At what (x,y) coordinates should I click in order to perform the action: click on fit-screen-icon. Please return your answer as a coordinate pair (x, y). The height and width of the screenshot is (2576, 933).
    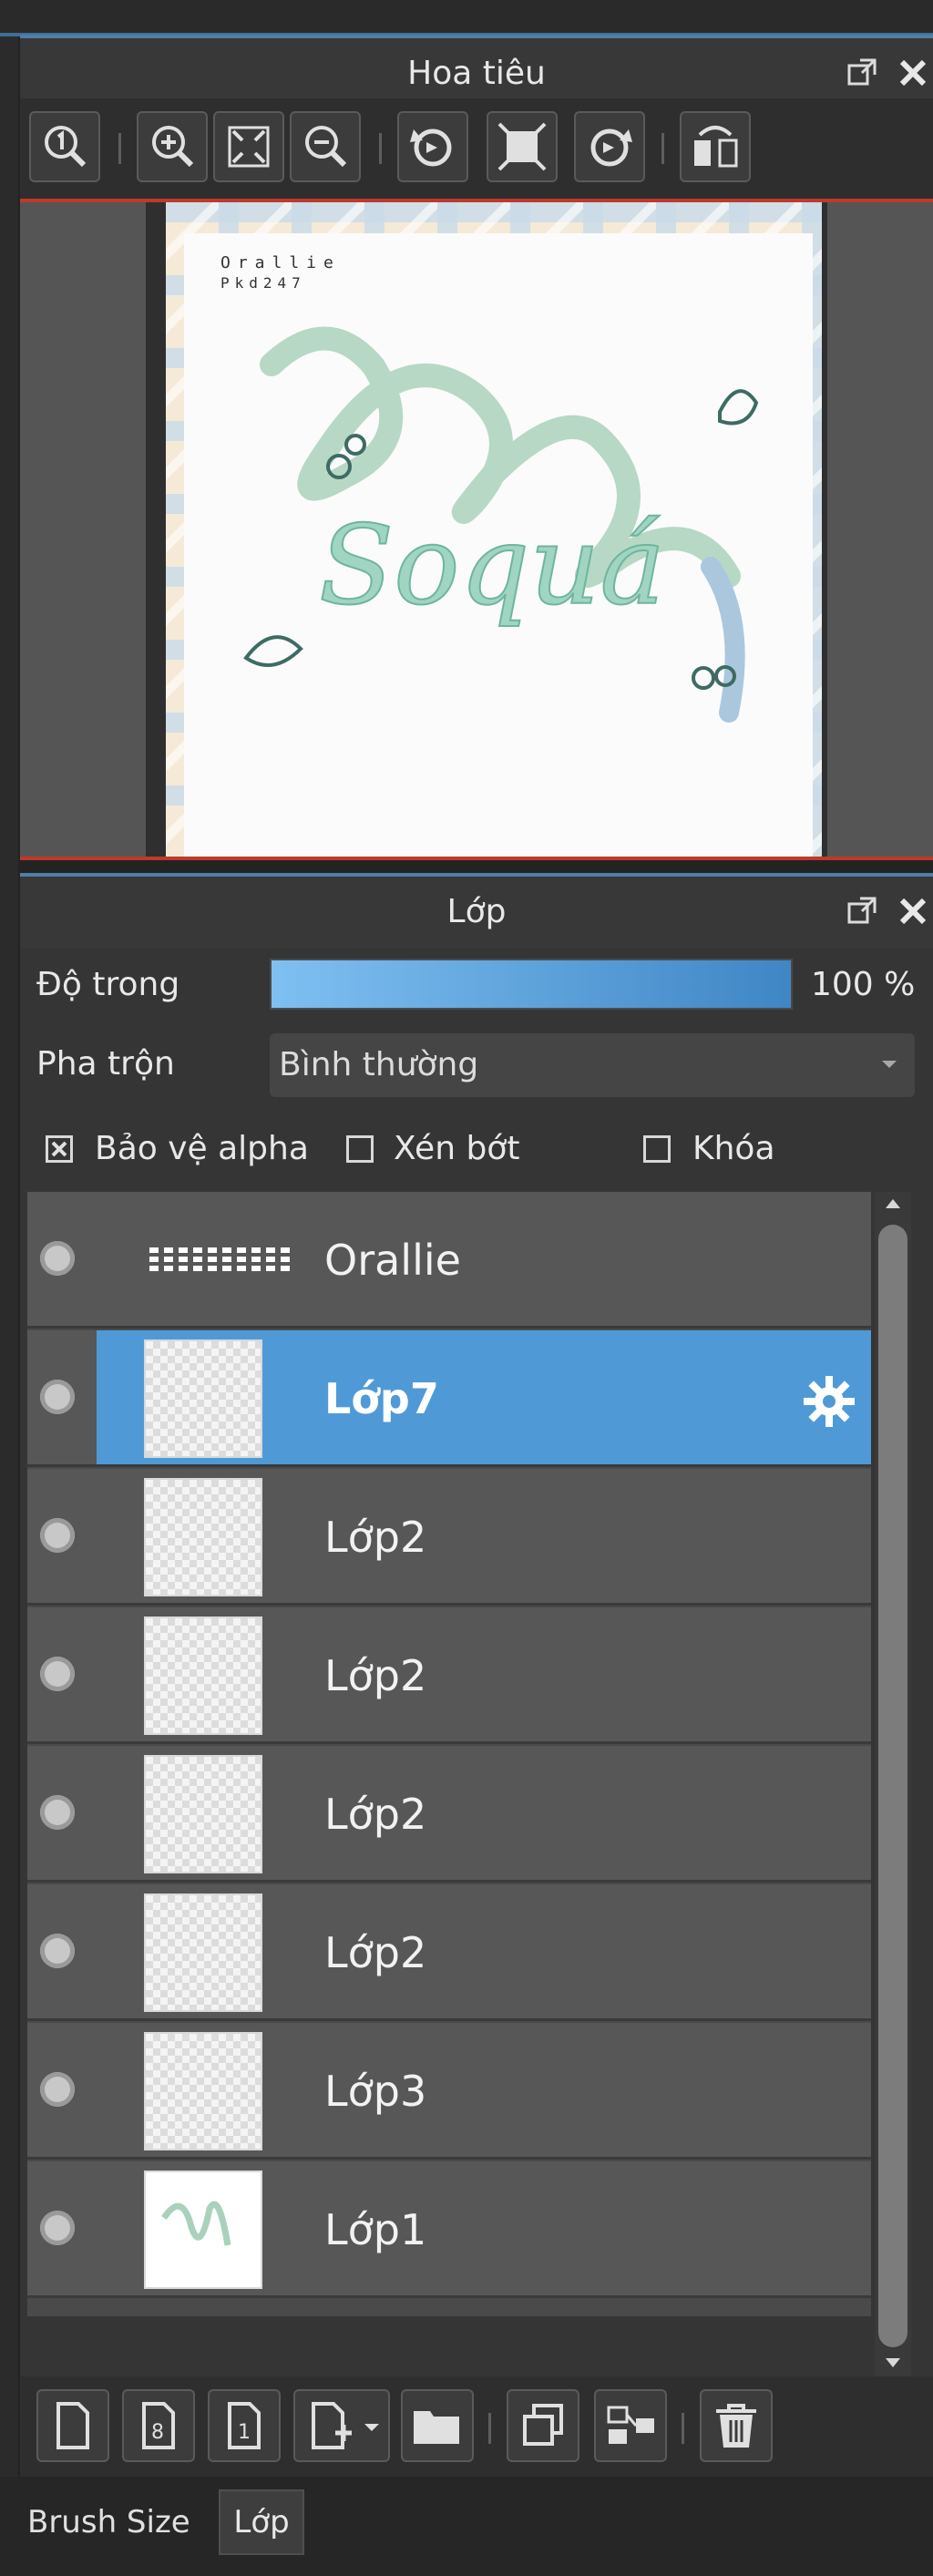
    Looking at the image, I should click on (249, 147).